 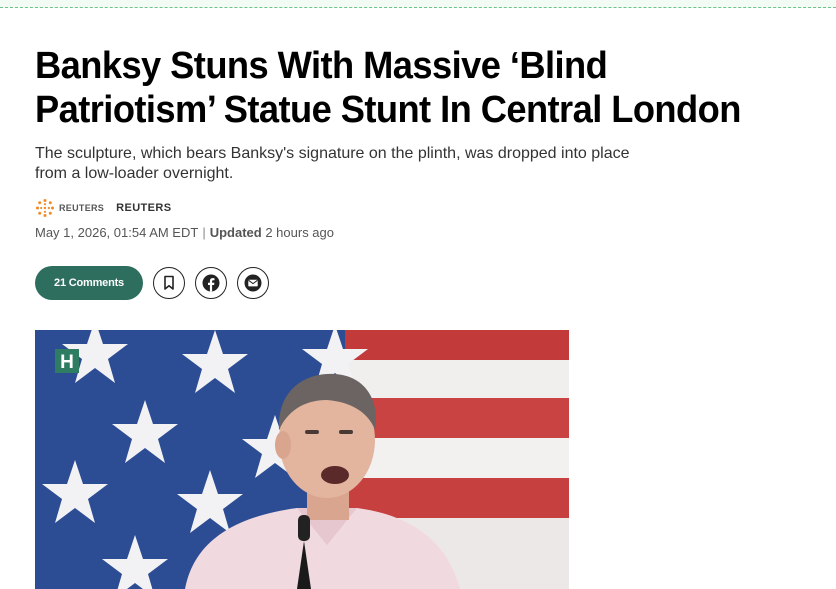 I want to click on email-share-button, so click(x=253, y=283).